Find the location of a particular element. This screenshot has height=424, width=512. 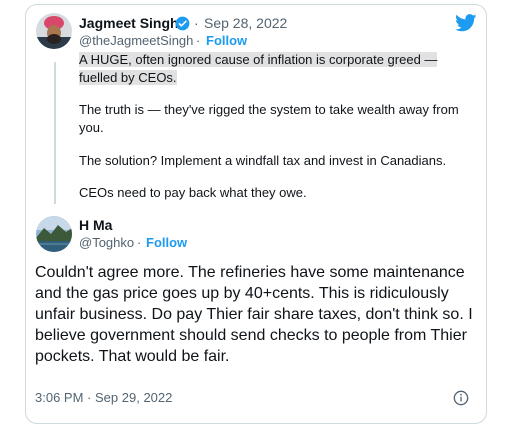

tweet-timestamp: 3:06 PM · Sep 29, 2022 is located at coordinates (103, 397).